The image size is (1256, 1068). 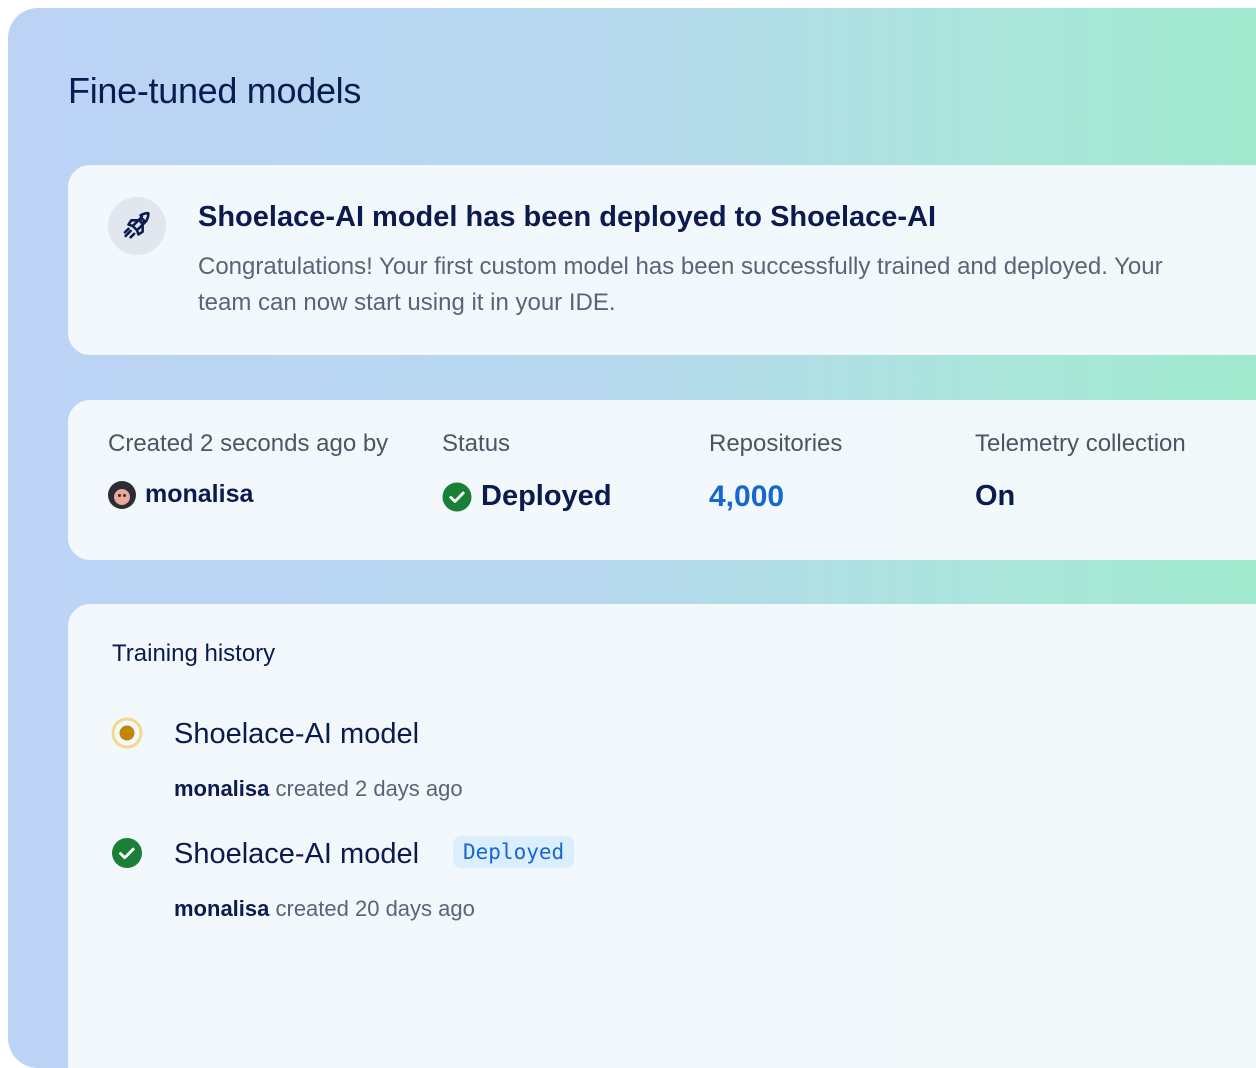 What do you see at coordinates (527, 471) in the screenshot?
I see `stat-status: Status Deployed` at bounding box center [527, 471].